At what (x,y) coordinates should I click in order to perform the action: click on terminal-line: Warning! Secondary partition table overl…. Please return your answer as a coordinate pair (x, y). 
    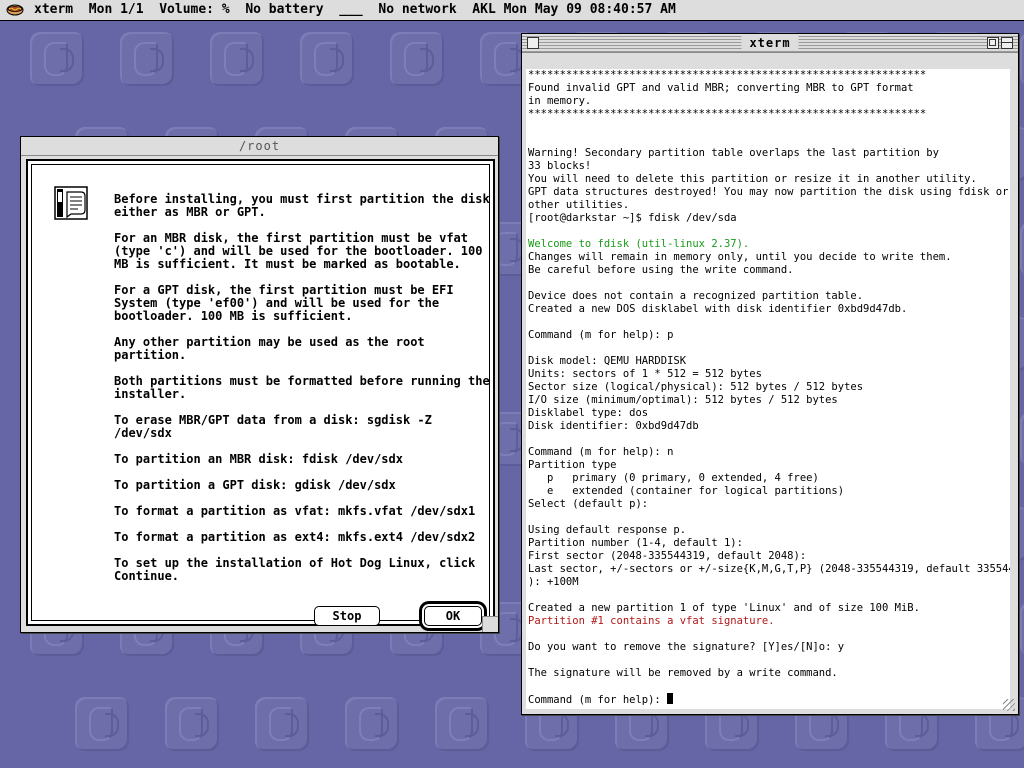
    Looking at the image, I should click on (769, 153).